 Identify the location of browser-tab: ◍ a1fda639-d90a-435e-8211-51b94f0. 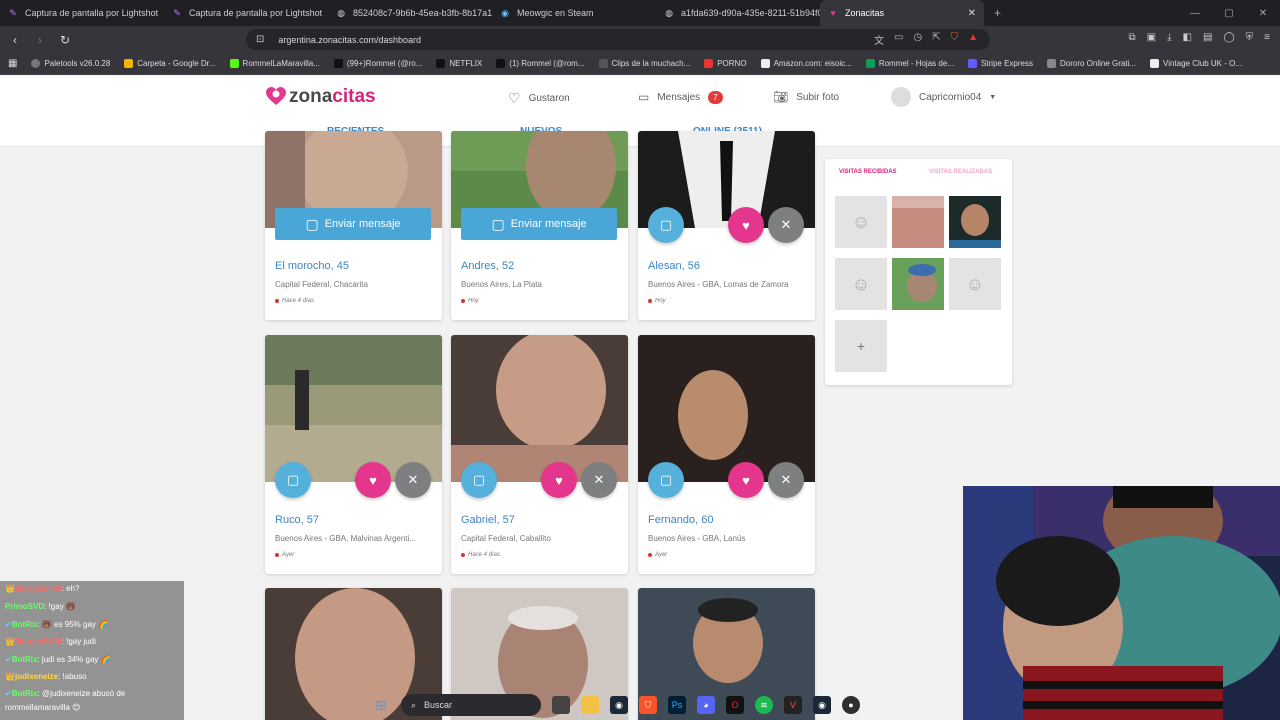
(738, 13).